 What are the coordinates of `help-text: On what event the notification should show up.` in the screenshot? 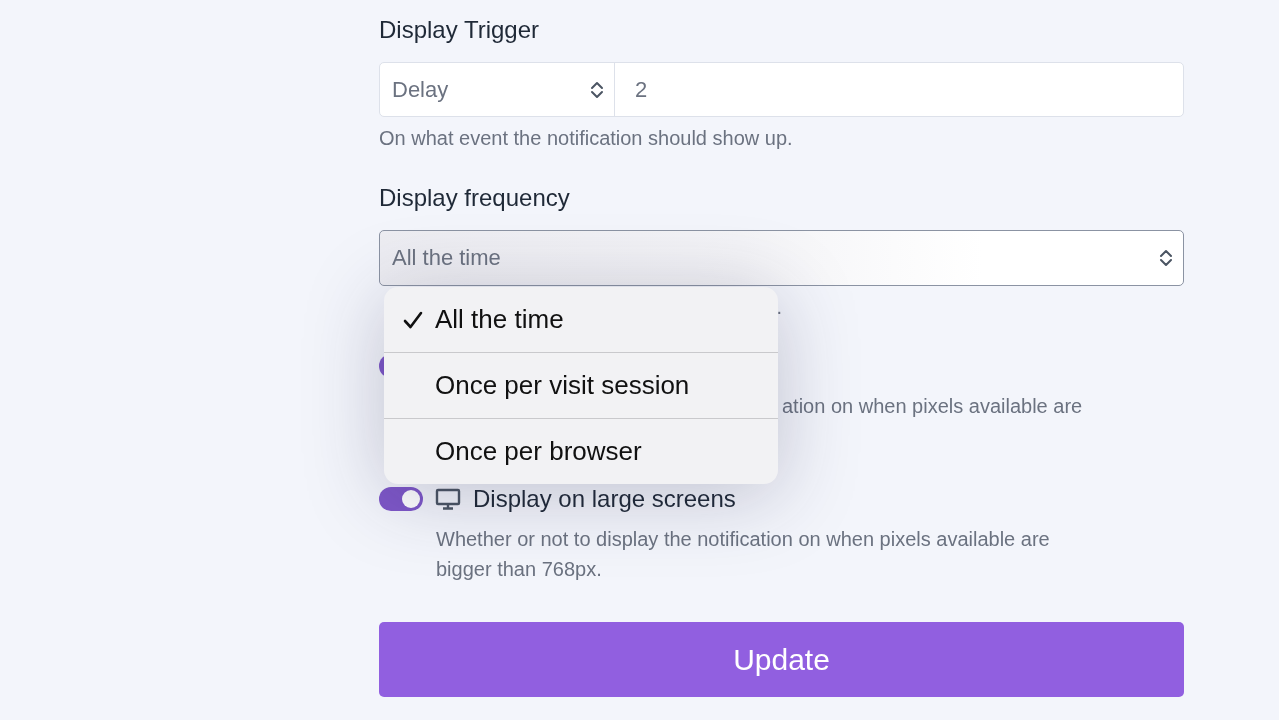 It's located at (586, 138).